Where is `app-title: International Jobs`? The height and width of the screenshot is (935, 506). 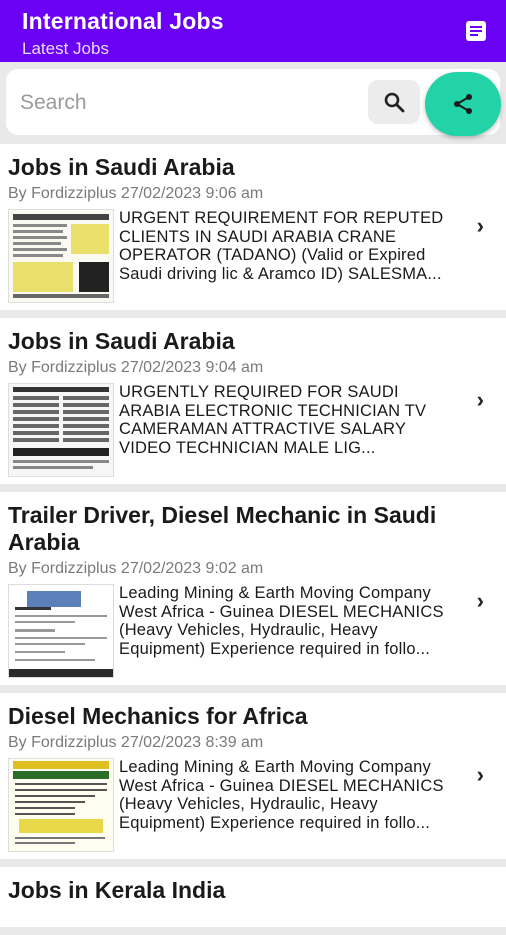
app-title: International Jobs is located at coordinates (123, 21).